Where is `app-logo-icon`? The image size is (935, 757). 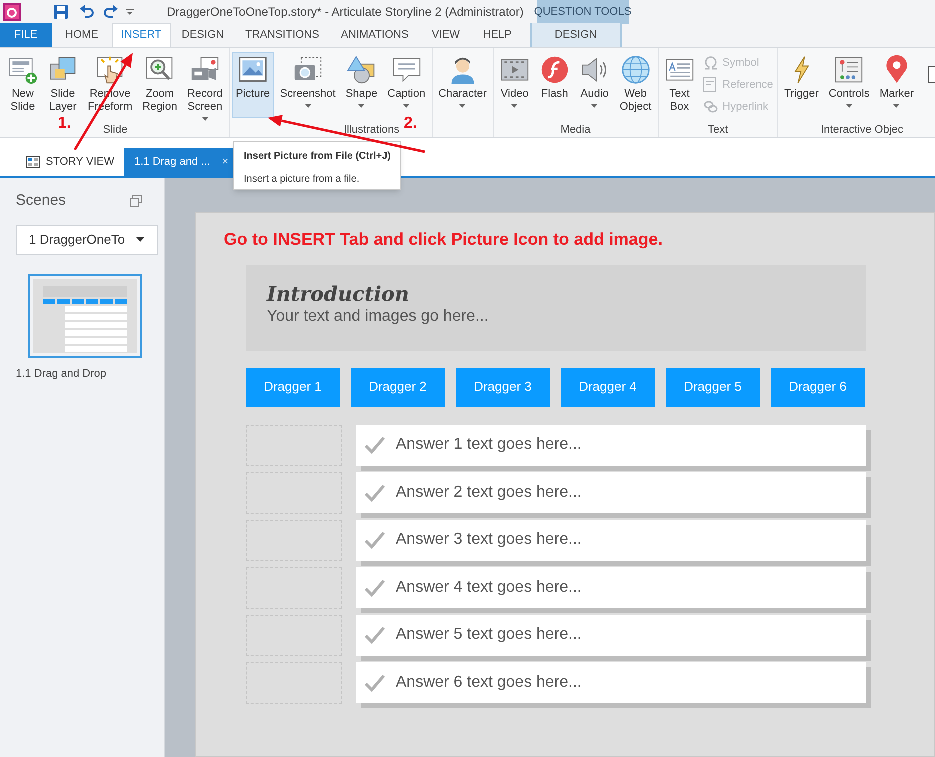
app-logo-icon is located at coordinates (12, 12).